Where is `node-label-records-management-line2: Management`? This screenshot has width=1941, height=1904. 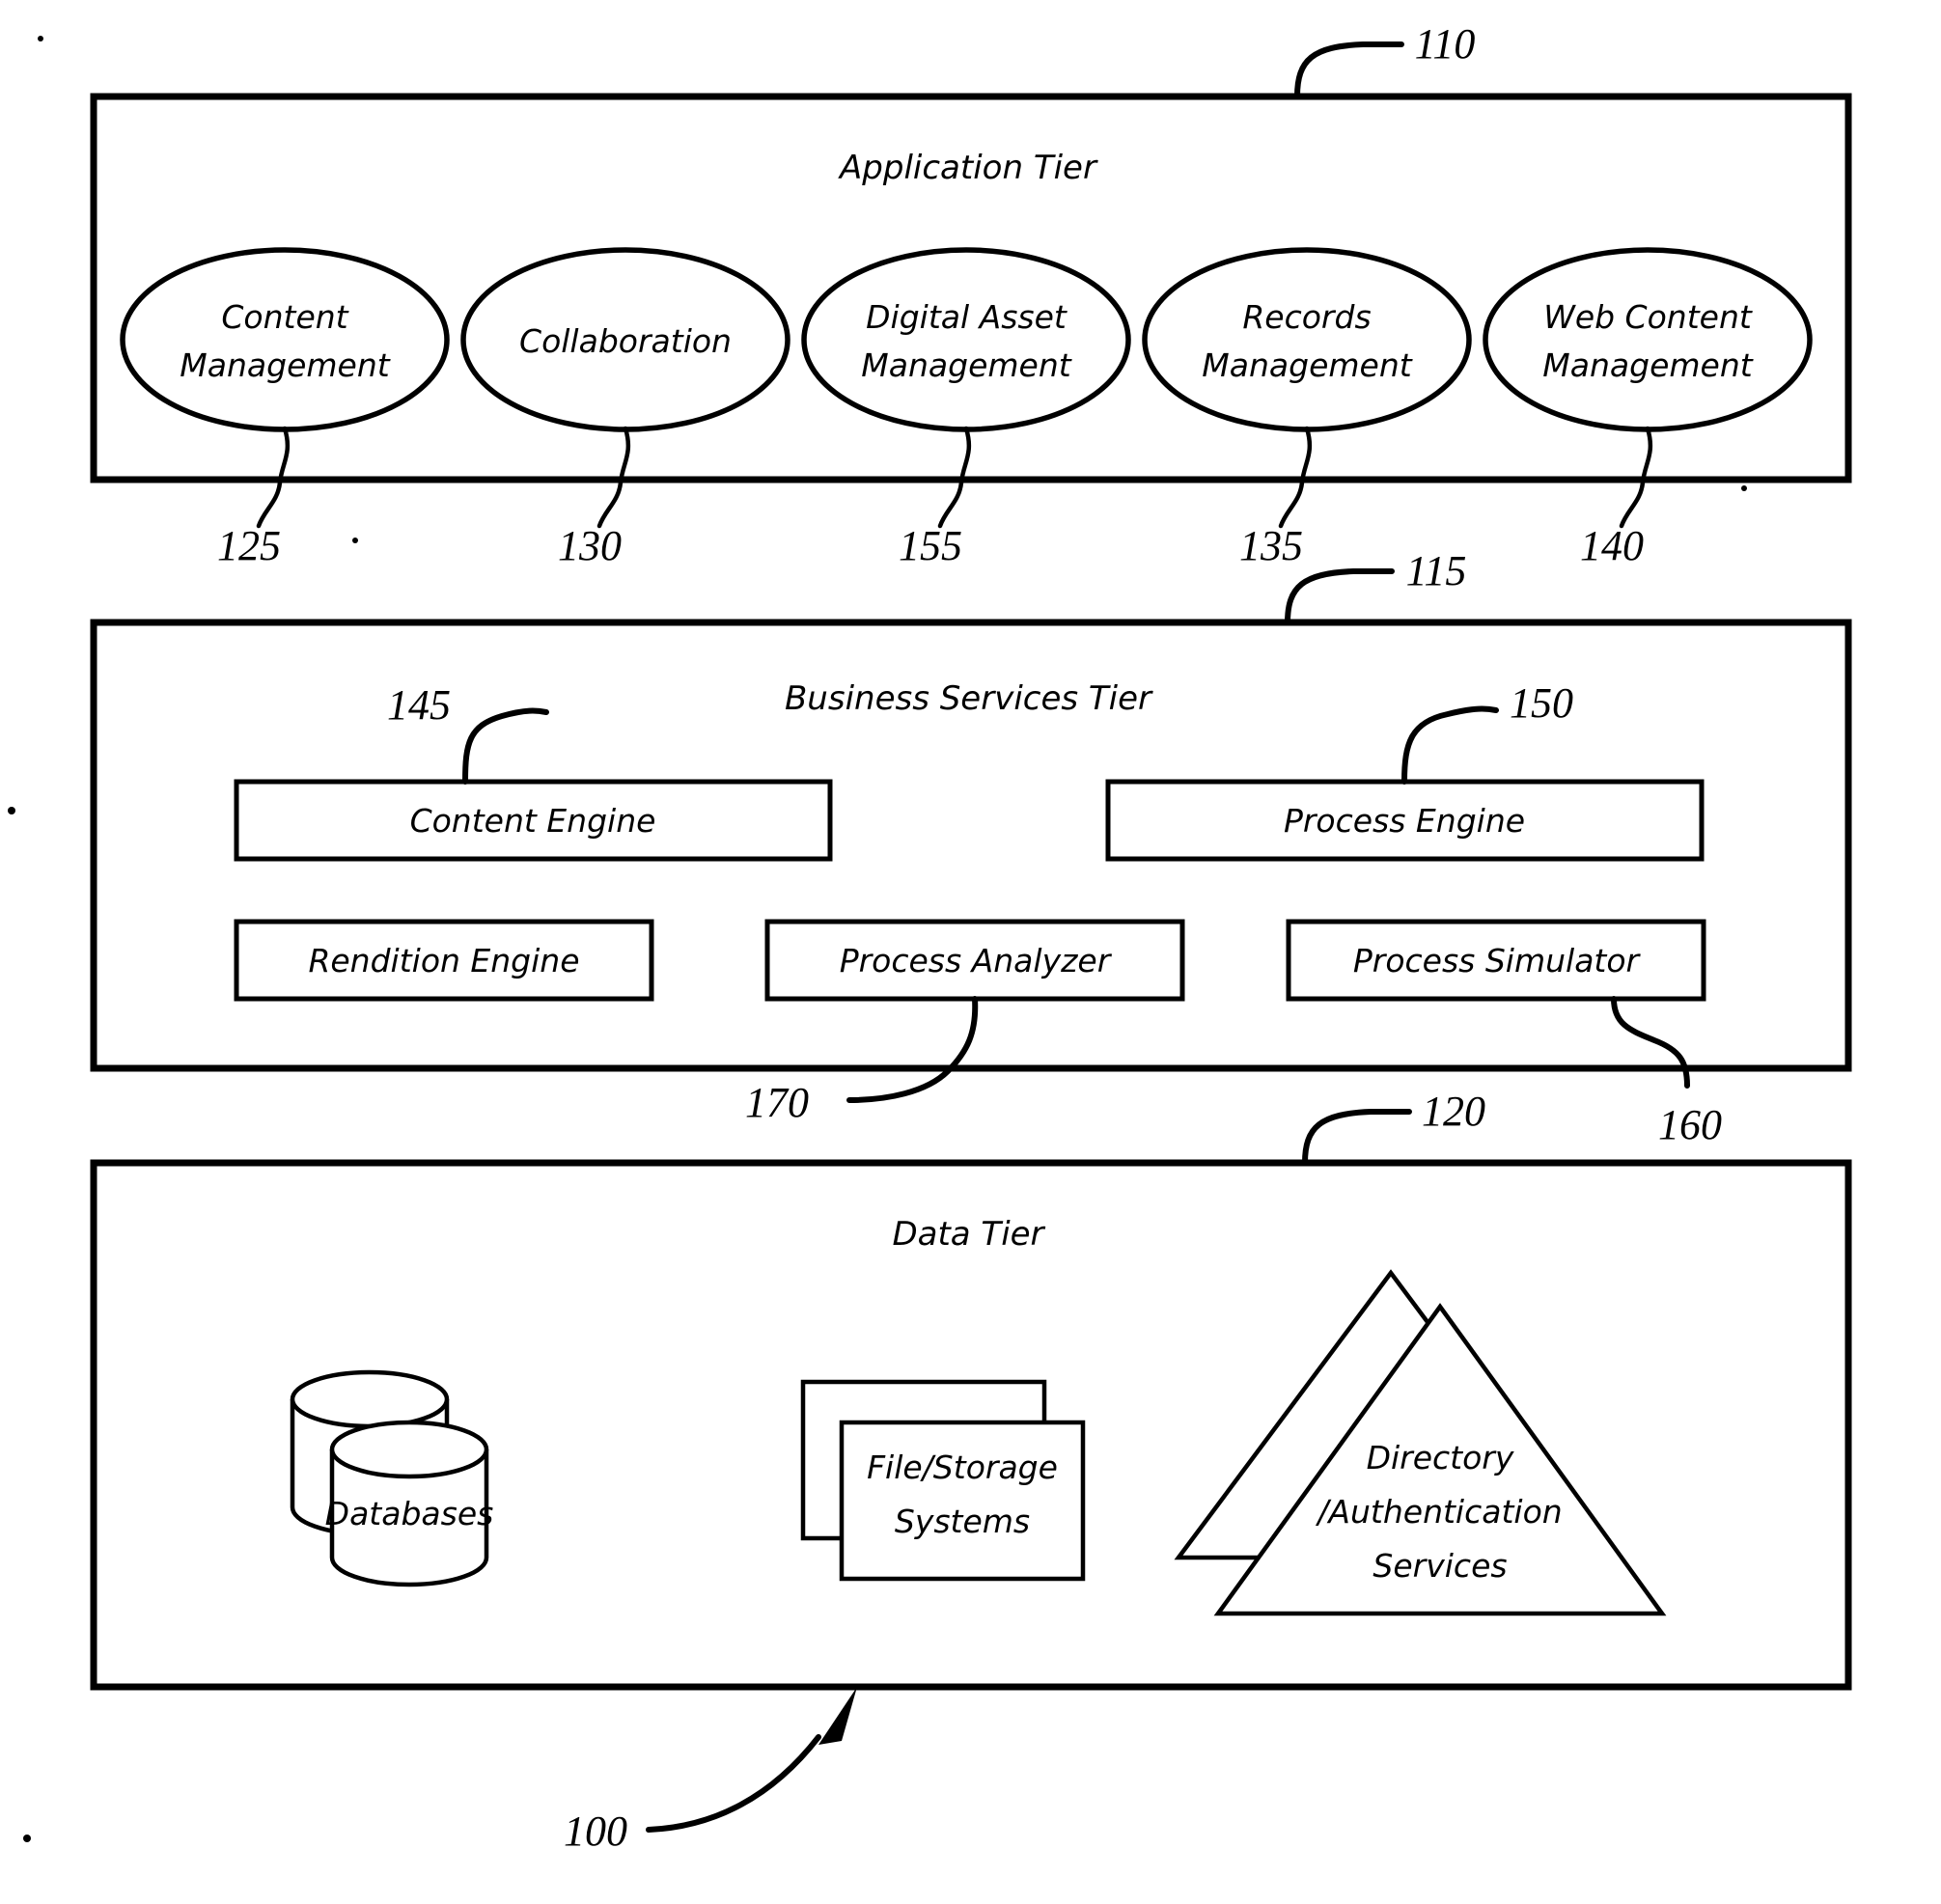
node-label-records-management-line2: Management is located at coordinates (1307, 365).